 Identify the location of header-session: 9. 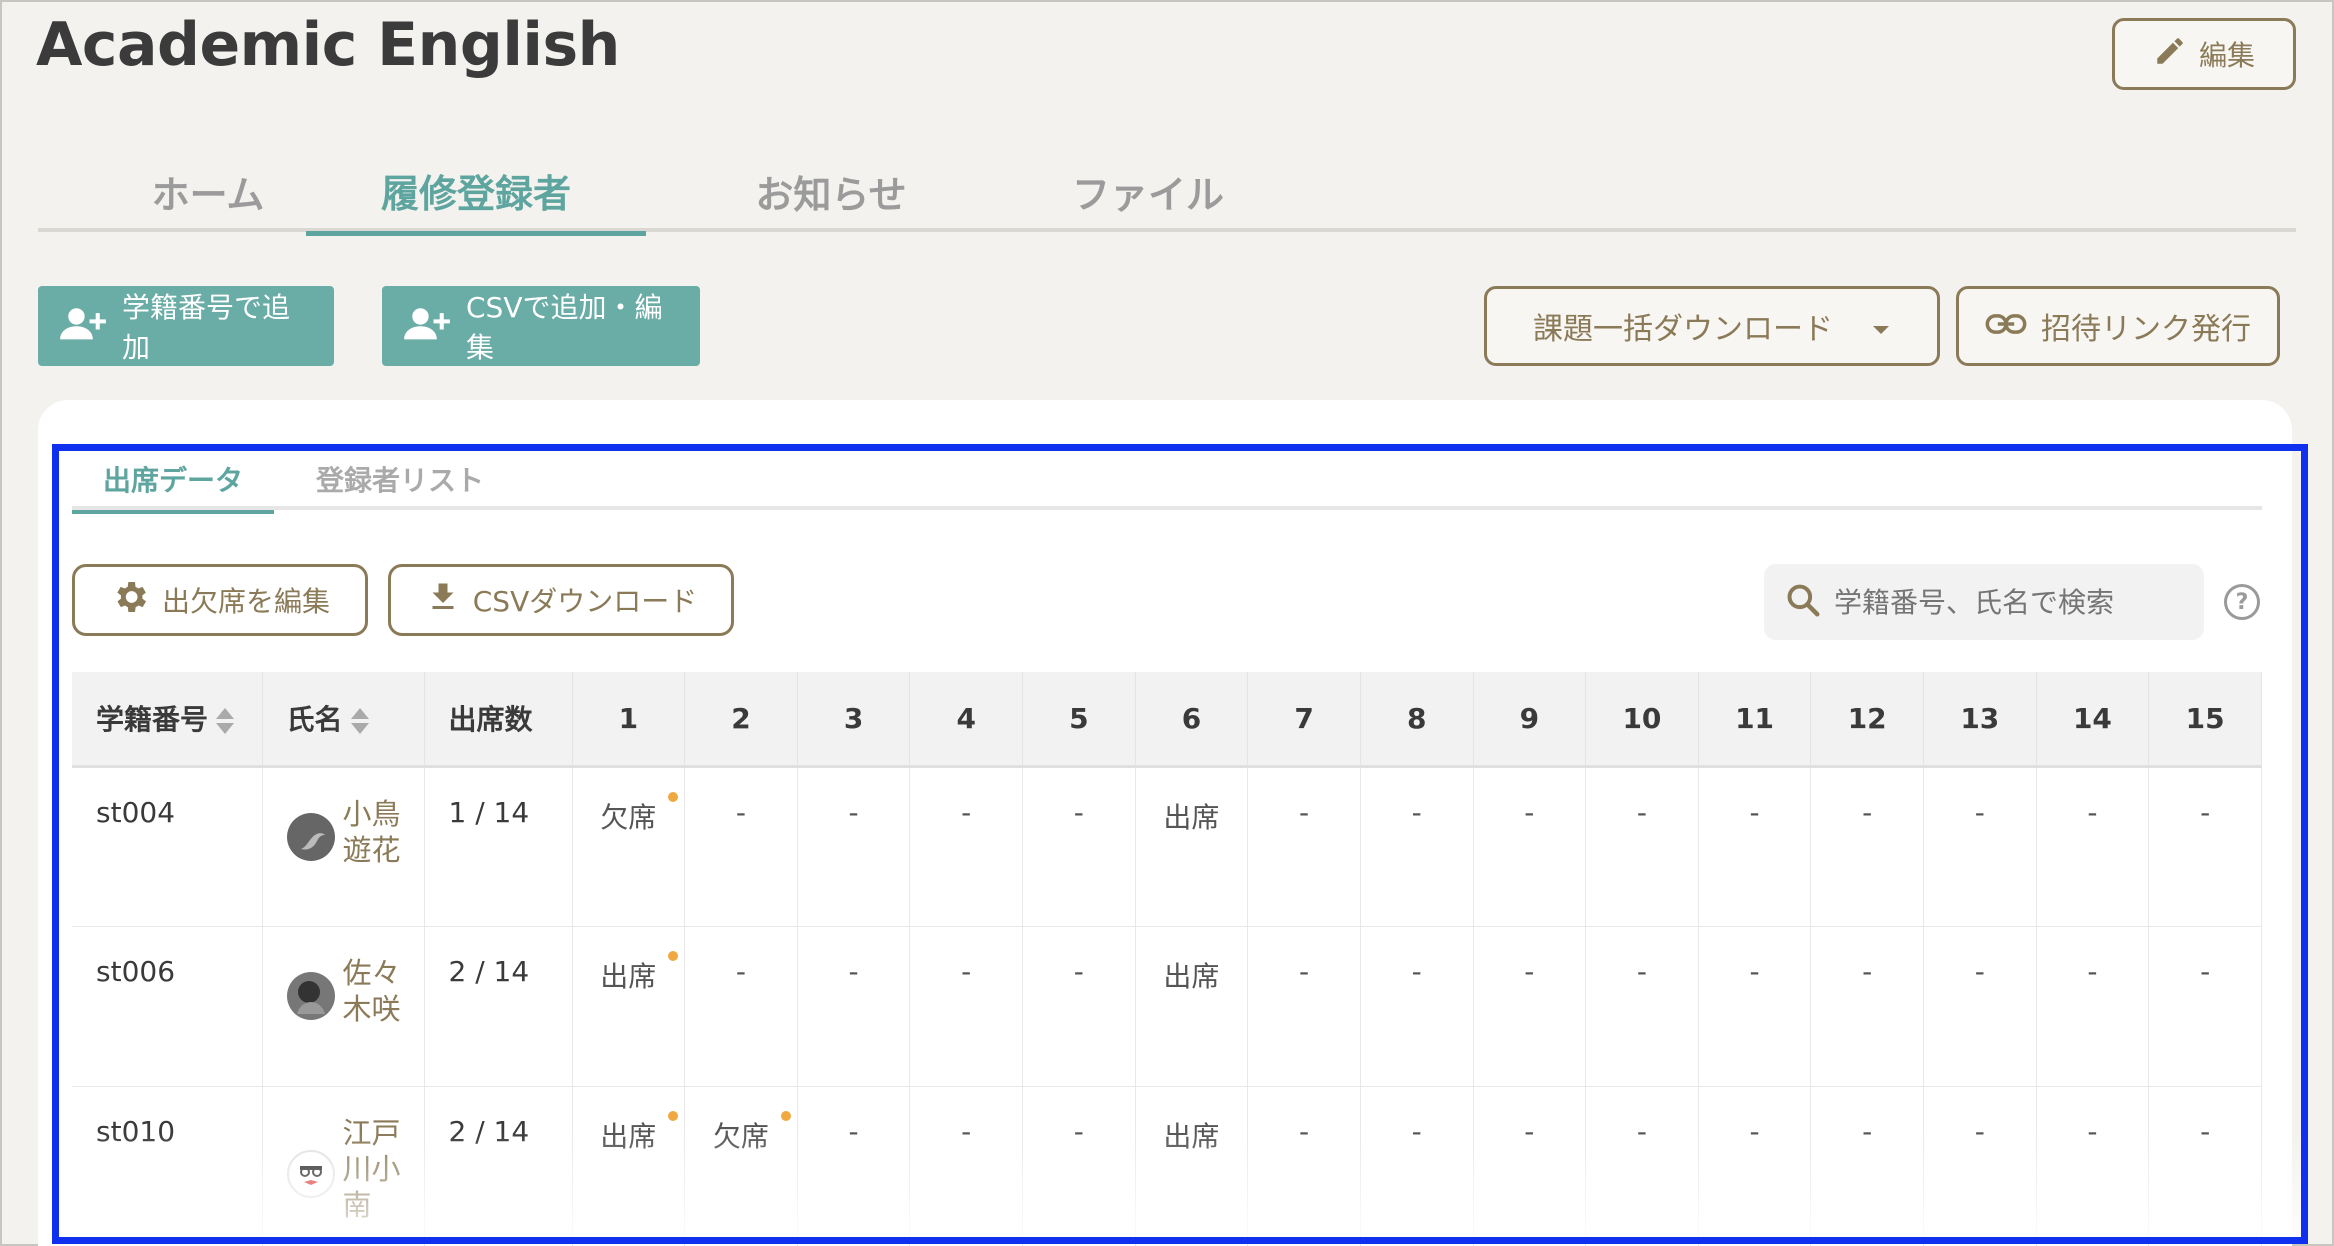
(1530, 720).